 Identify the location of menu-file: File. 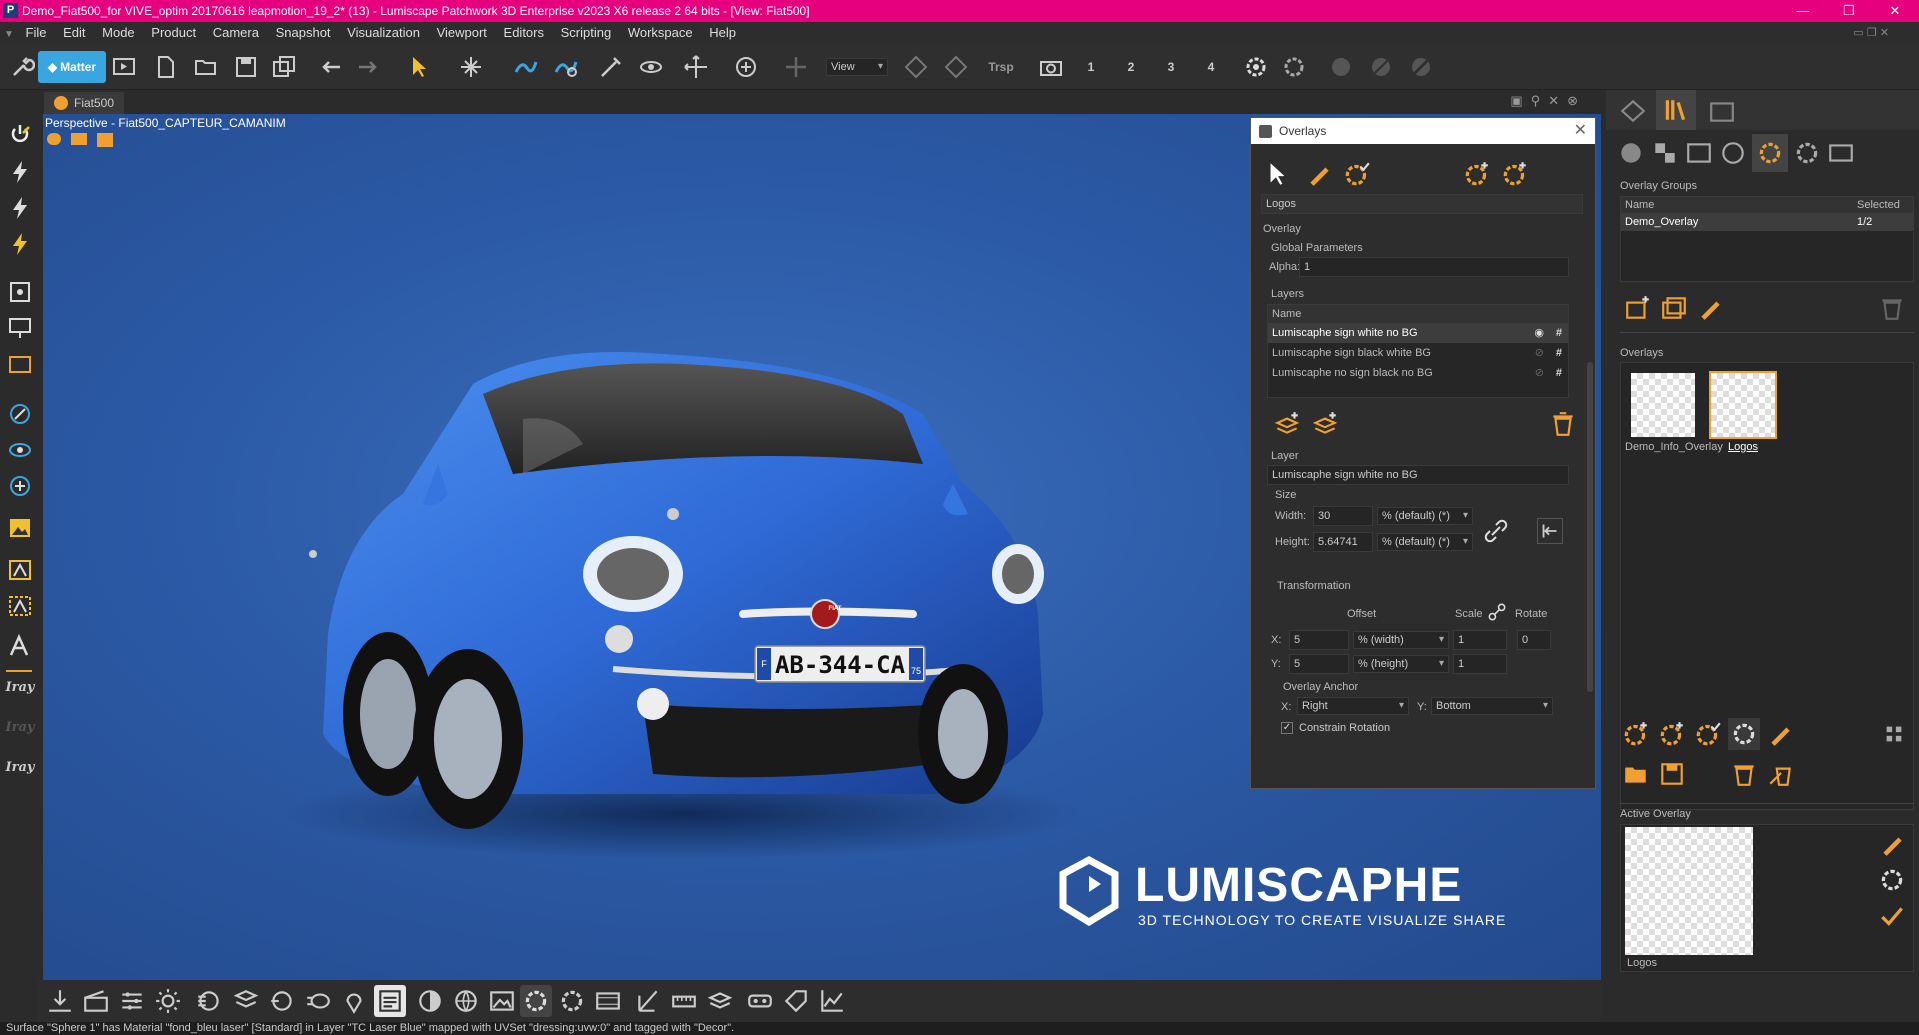
(36, 32).